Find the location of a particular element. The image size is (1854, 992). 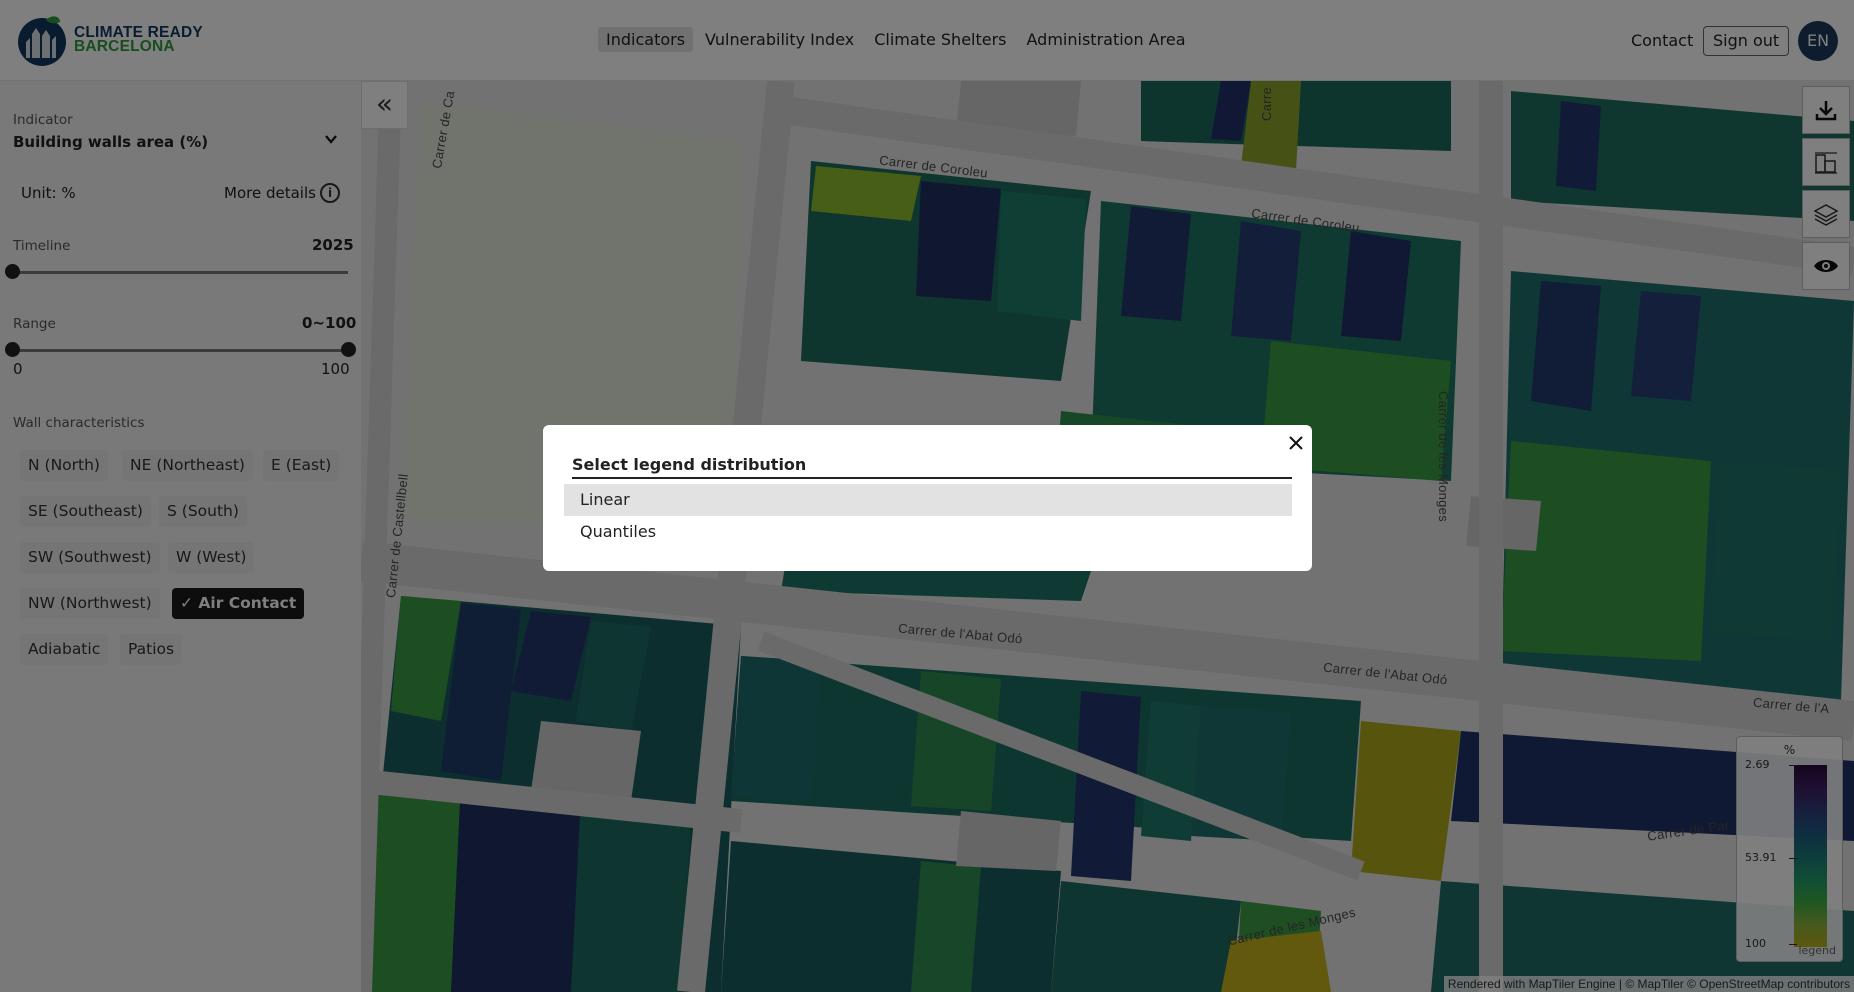

dialog-title: Select legend distribution is located at coordinates (932, 467).